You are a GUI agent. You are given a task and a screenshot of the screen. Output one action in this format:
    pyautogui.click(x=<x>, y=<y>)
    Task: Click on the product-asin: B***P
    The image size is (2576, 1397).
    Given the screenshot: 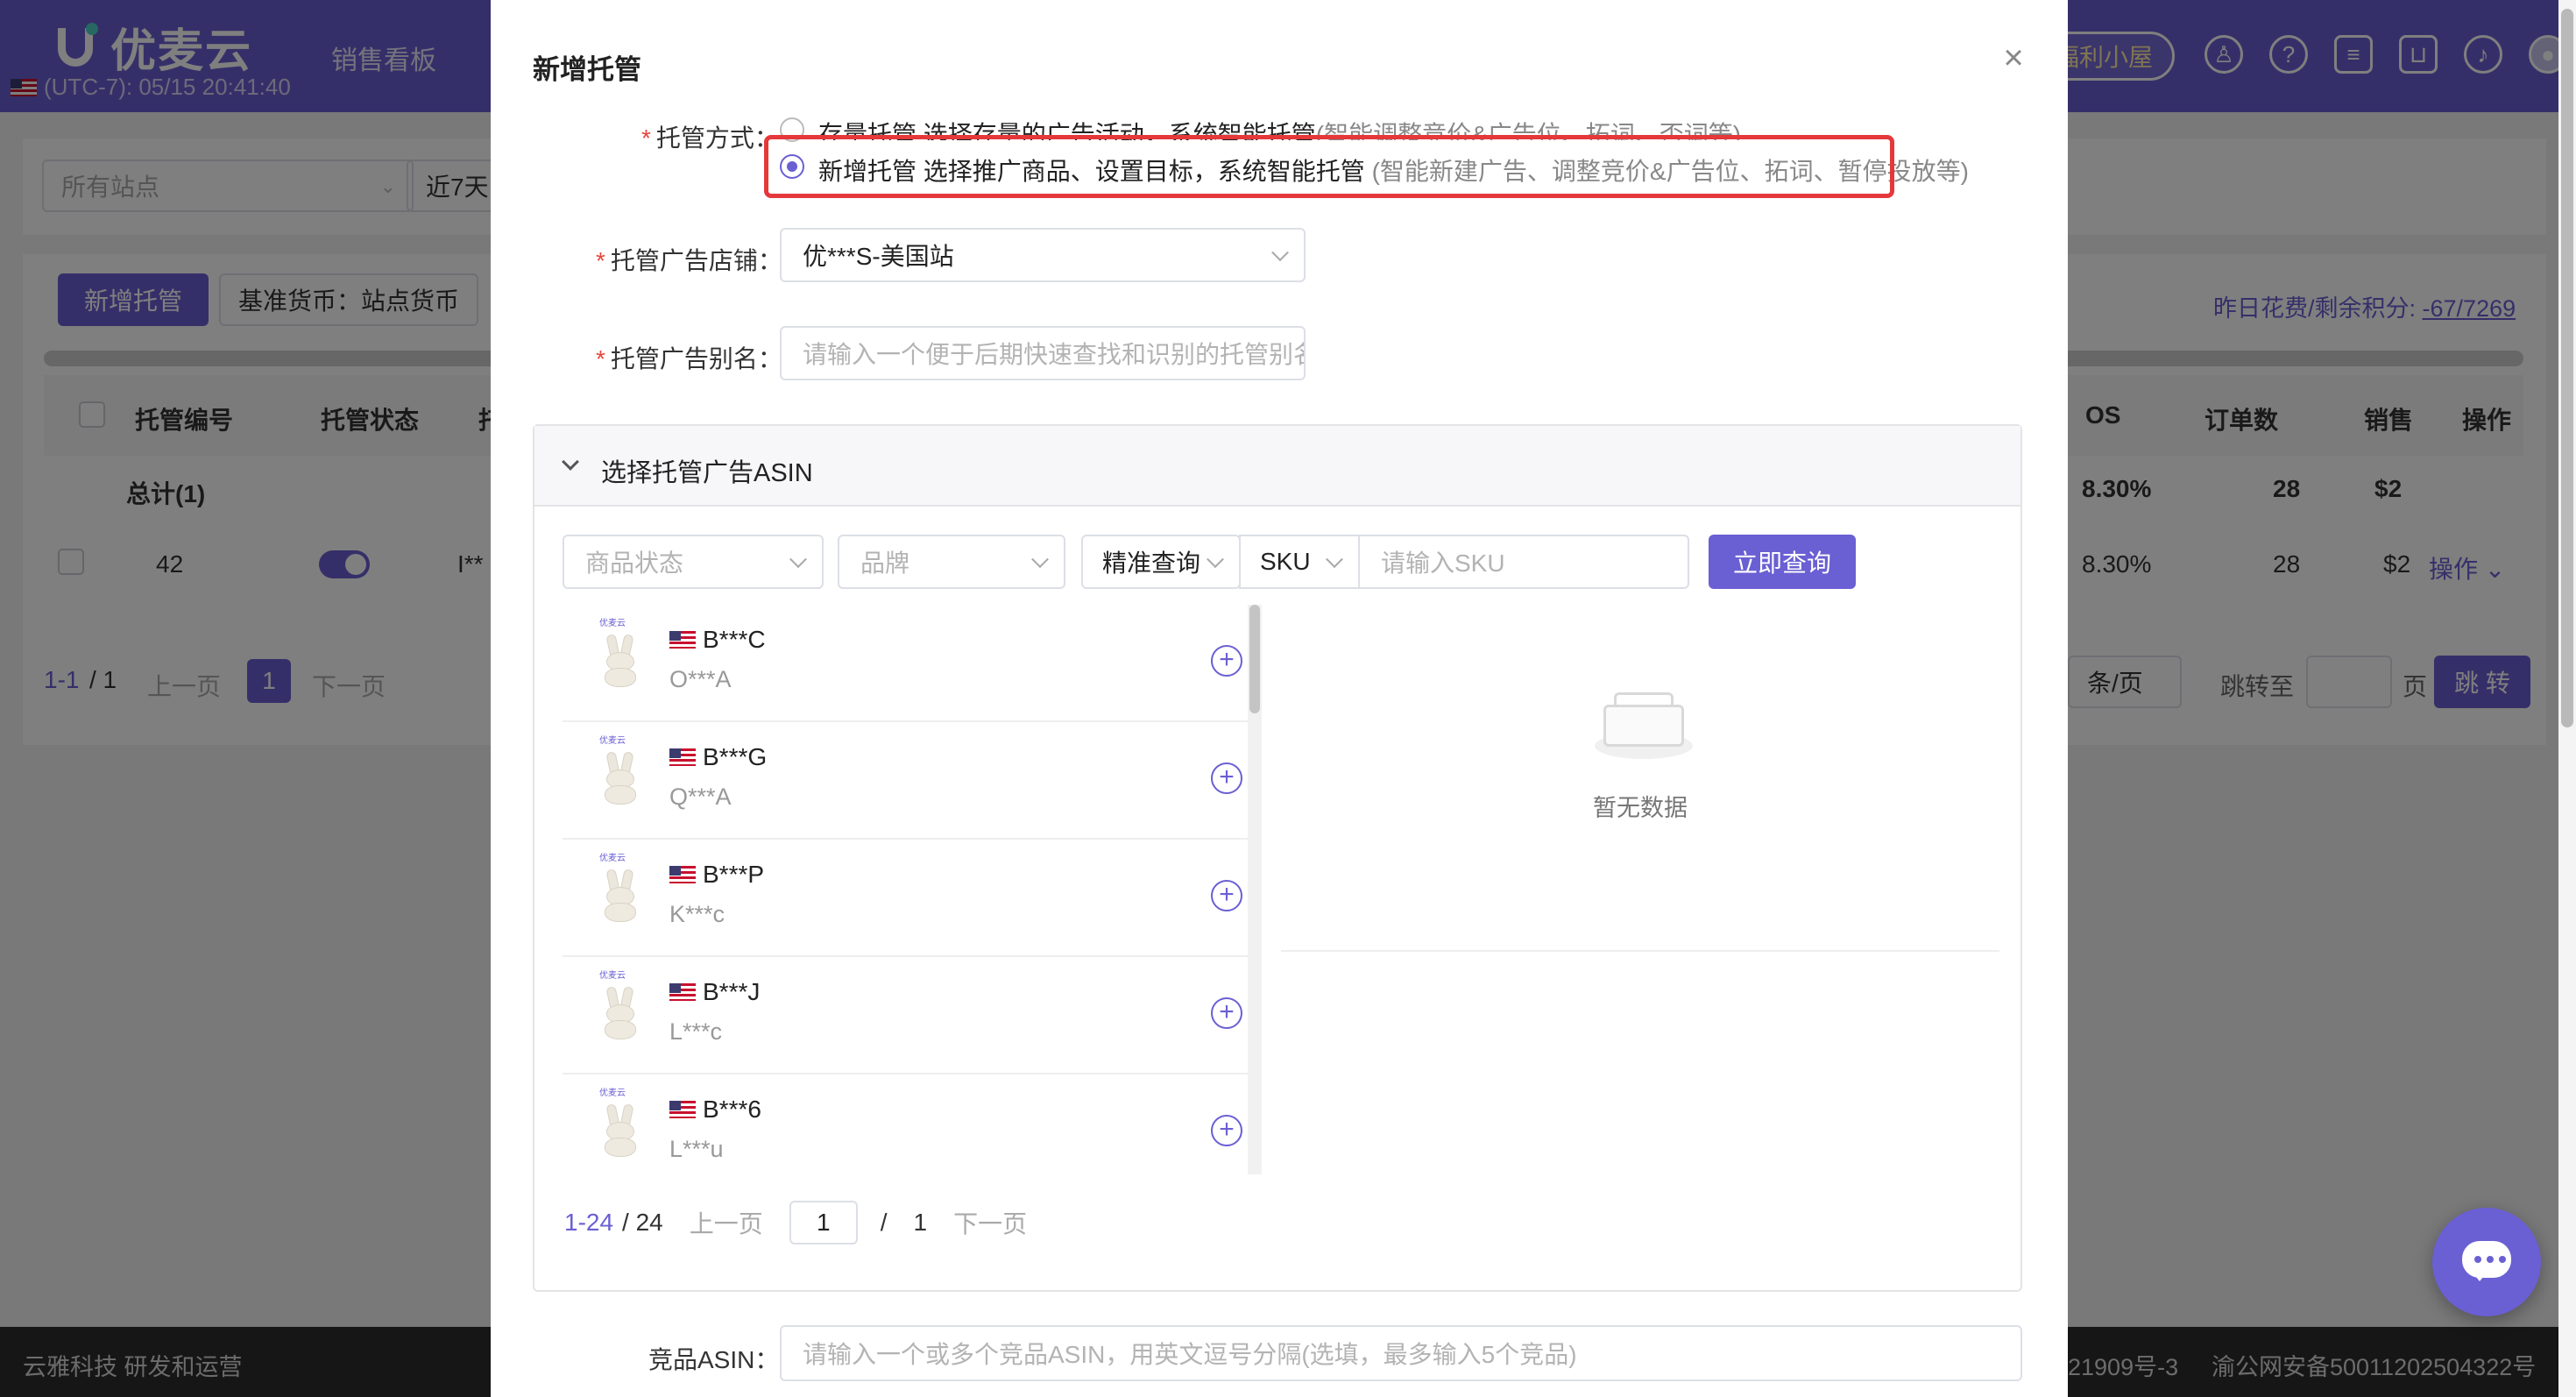 What is the action you would take?
    pyautogui.click(x=716, y=875)
    